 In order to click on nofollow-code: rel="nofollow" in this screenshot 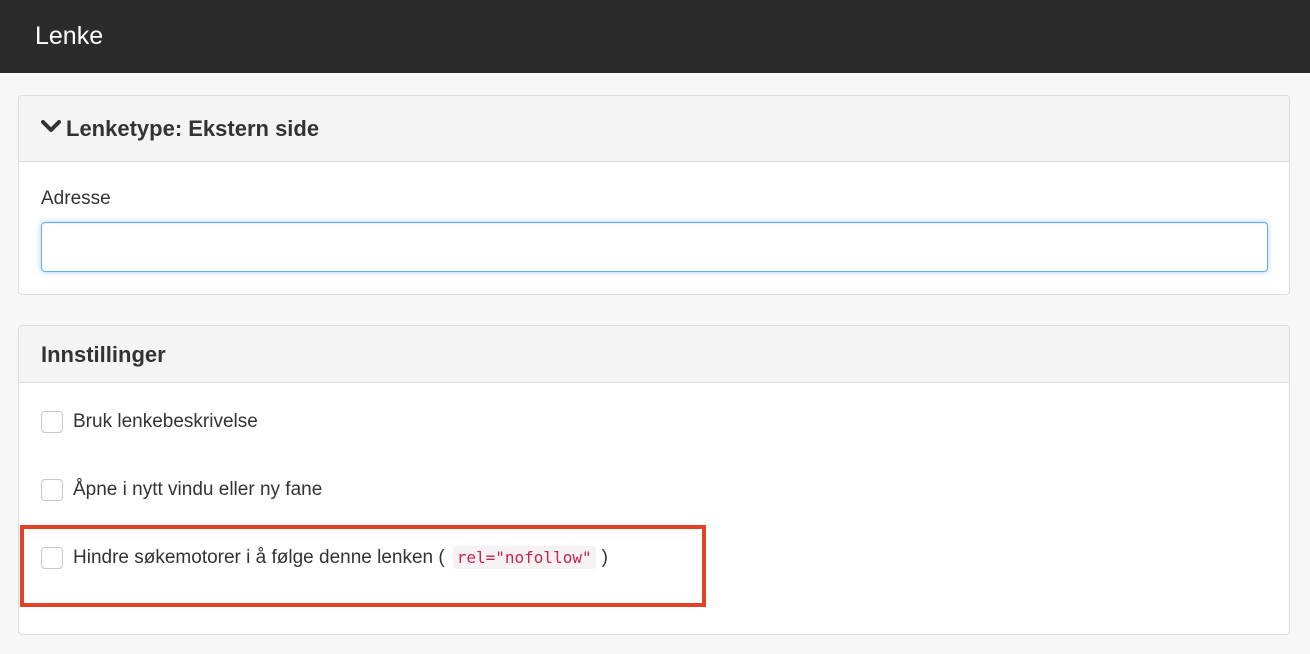, I will do `click(524, 557)`.